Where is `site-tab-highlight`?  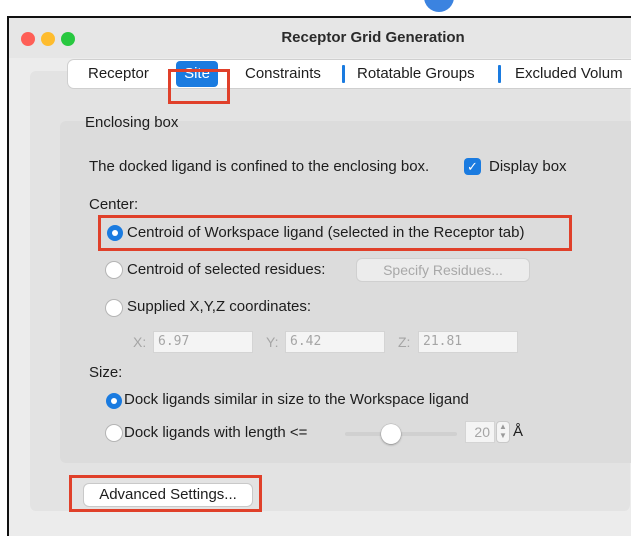 site-tab-highlight is located at coordinates (199, 86).